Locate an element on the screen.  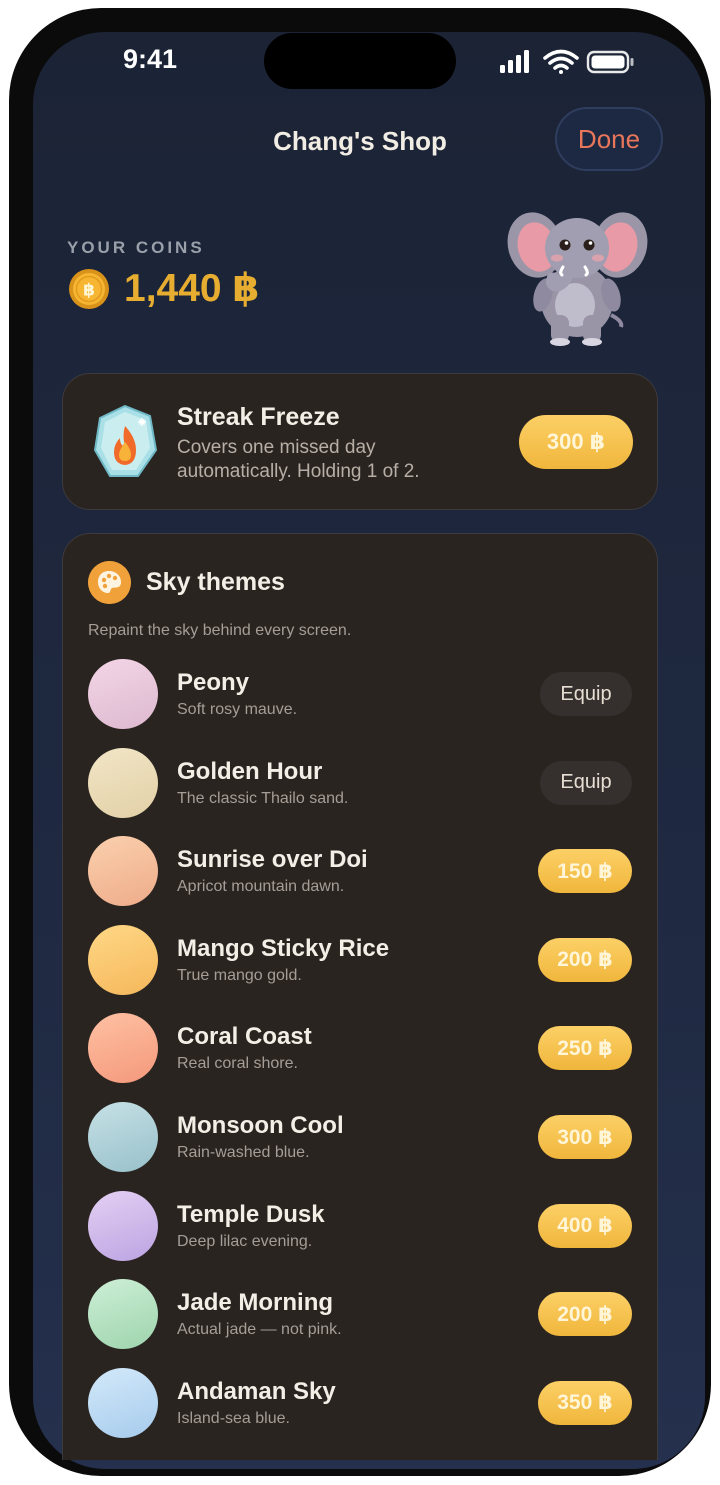
theme-description: Island-sea blue. is located at coordinates (233, 1418).